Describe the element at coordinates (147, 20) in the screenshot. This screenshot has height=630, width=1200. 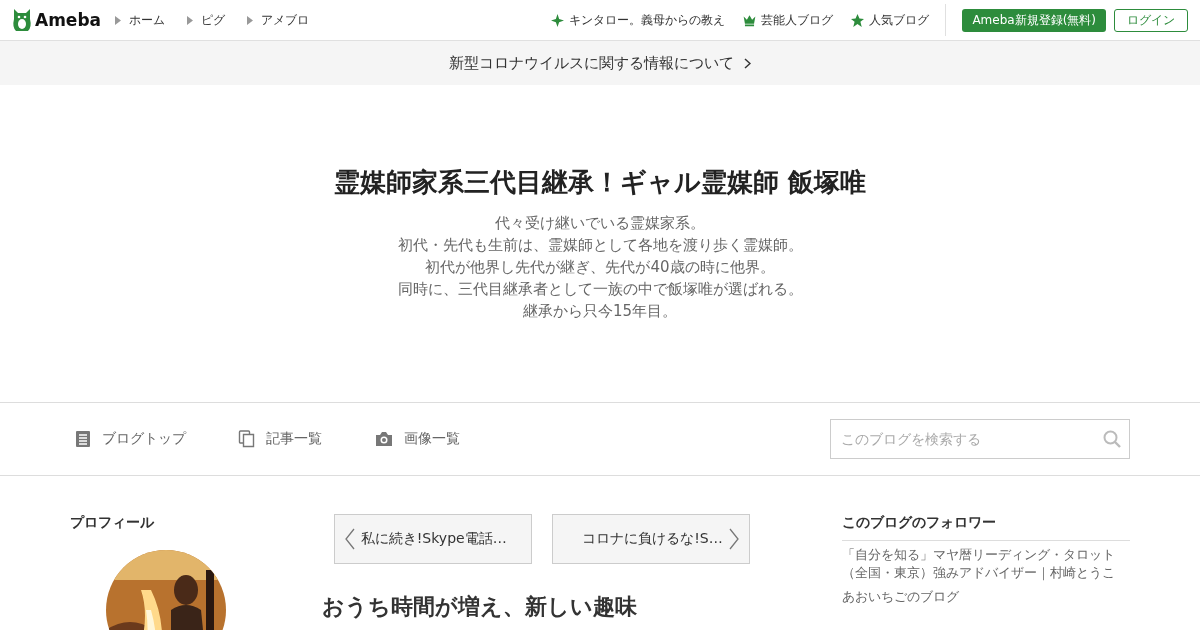
I see `nav-link: ホーム` at that location.